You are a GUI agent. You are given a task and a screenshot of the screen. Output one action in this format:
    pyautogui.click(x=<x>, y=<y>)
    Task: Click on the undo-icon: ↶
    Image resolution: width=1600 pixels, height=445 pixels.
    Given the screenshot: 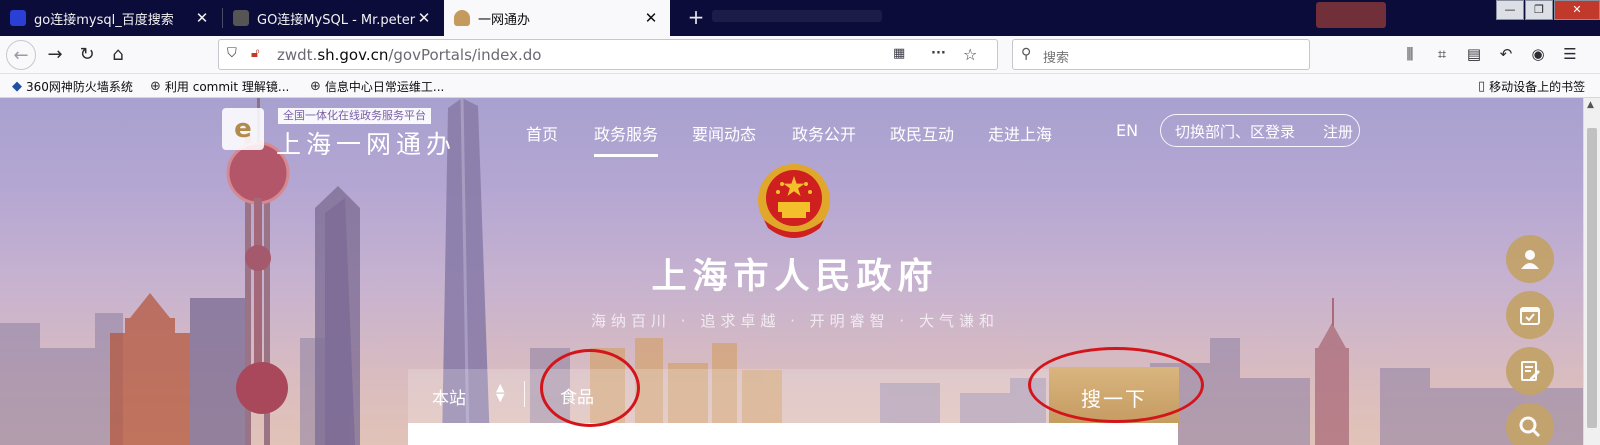 What is the action you would take?
    pyautogui.click(x=1506, y=54)
    